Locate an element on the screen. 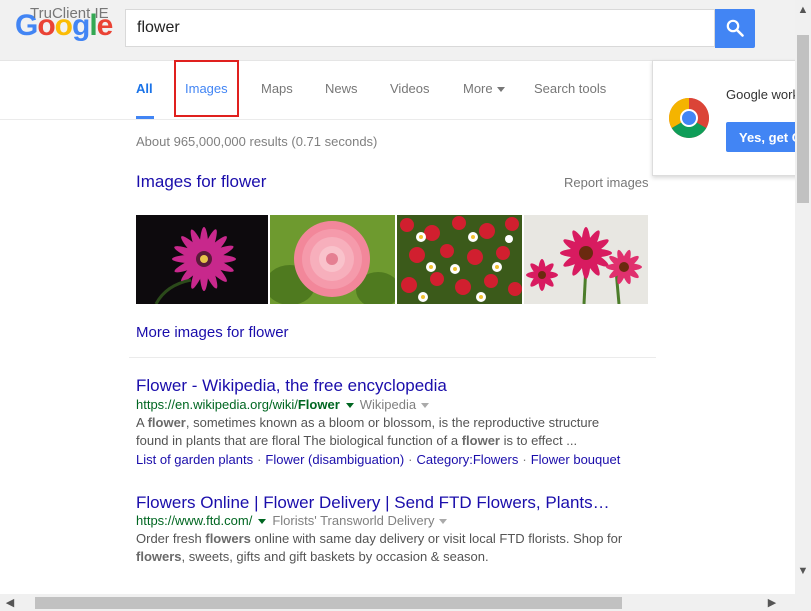  gerbera-image is located at coordinates (586, 259).